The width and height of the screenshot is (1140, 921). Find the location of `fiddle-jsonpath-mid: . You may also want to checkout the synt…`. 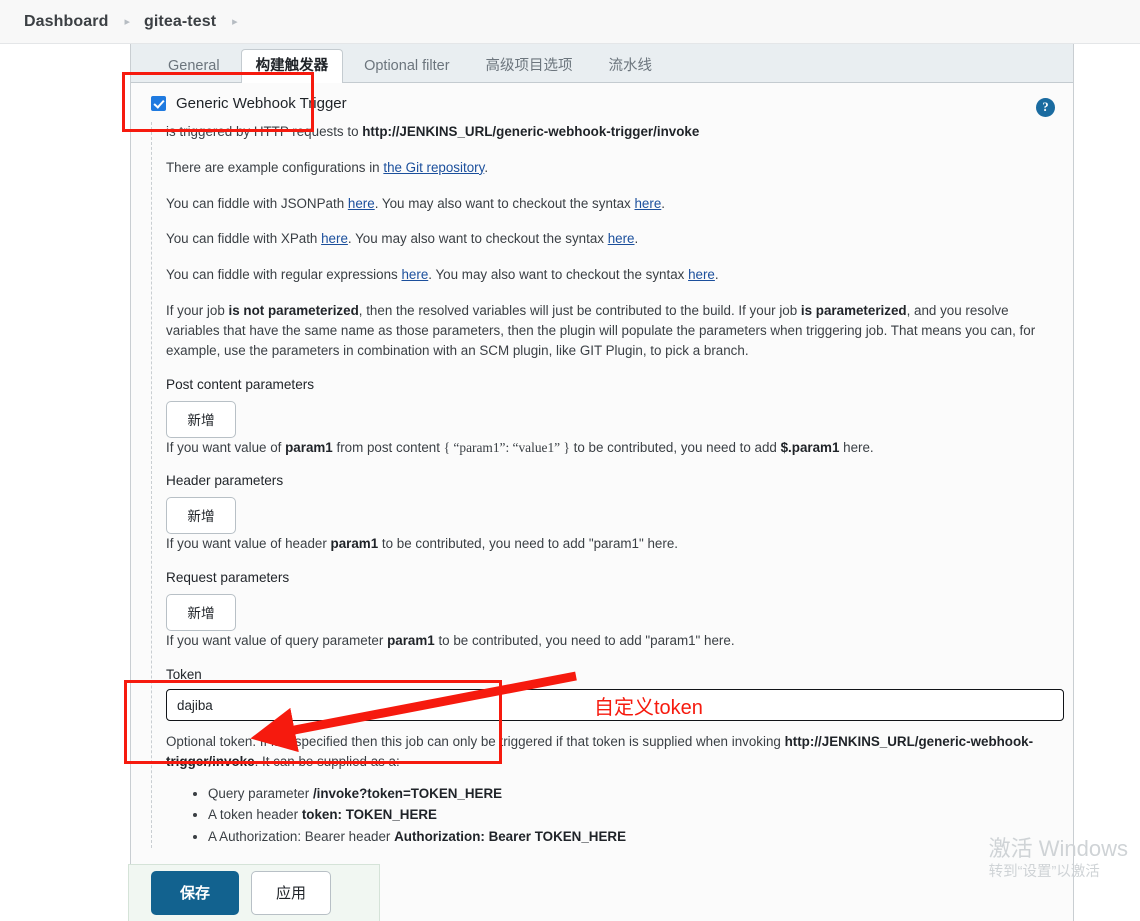

fiddle-jsonpath-mid: . You may also want to checkout the synt… is located at coordinates (504, 203).